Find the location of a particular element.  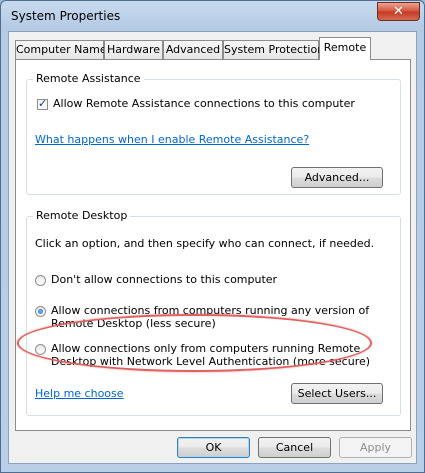

close-icon: ✕ is located at coordinates (398, 11).